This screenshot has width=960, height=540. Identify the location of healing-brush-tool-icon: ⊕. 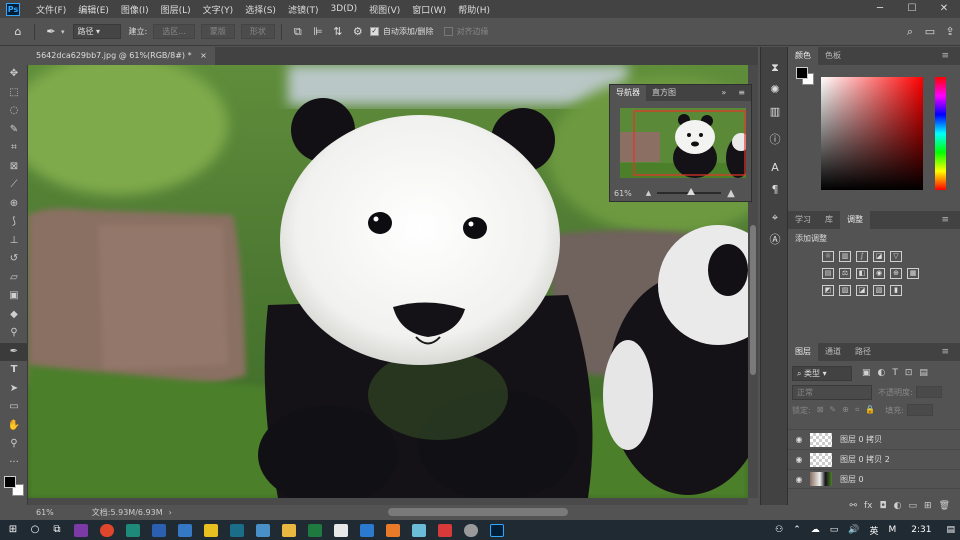
(14, 204).